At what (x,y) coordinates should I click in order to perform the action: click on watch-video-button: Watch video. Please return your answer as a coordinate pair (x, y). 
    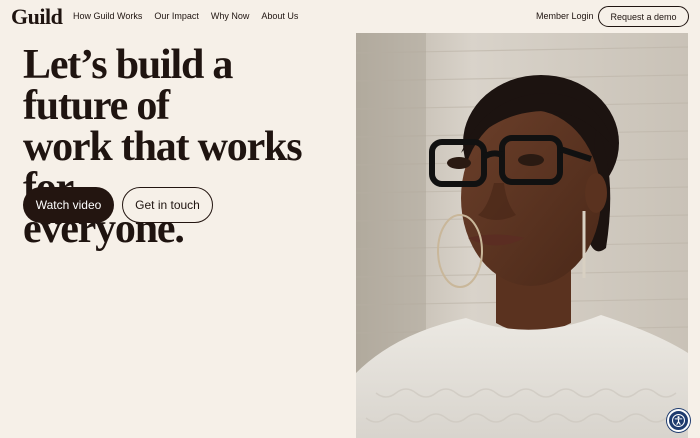
    Looking at the image, I should click on (68, 205).